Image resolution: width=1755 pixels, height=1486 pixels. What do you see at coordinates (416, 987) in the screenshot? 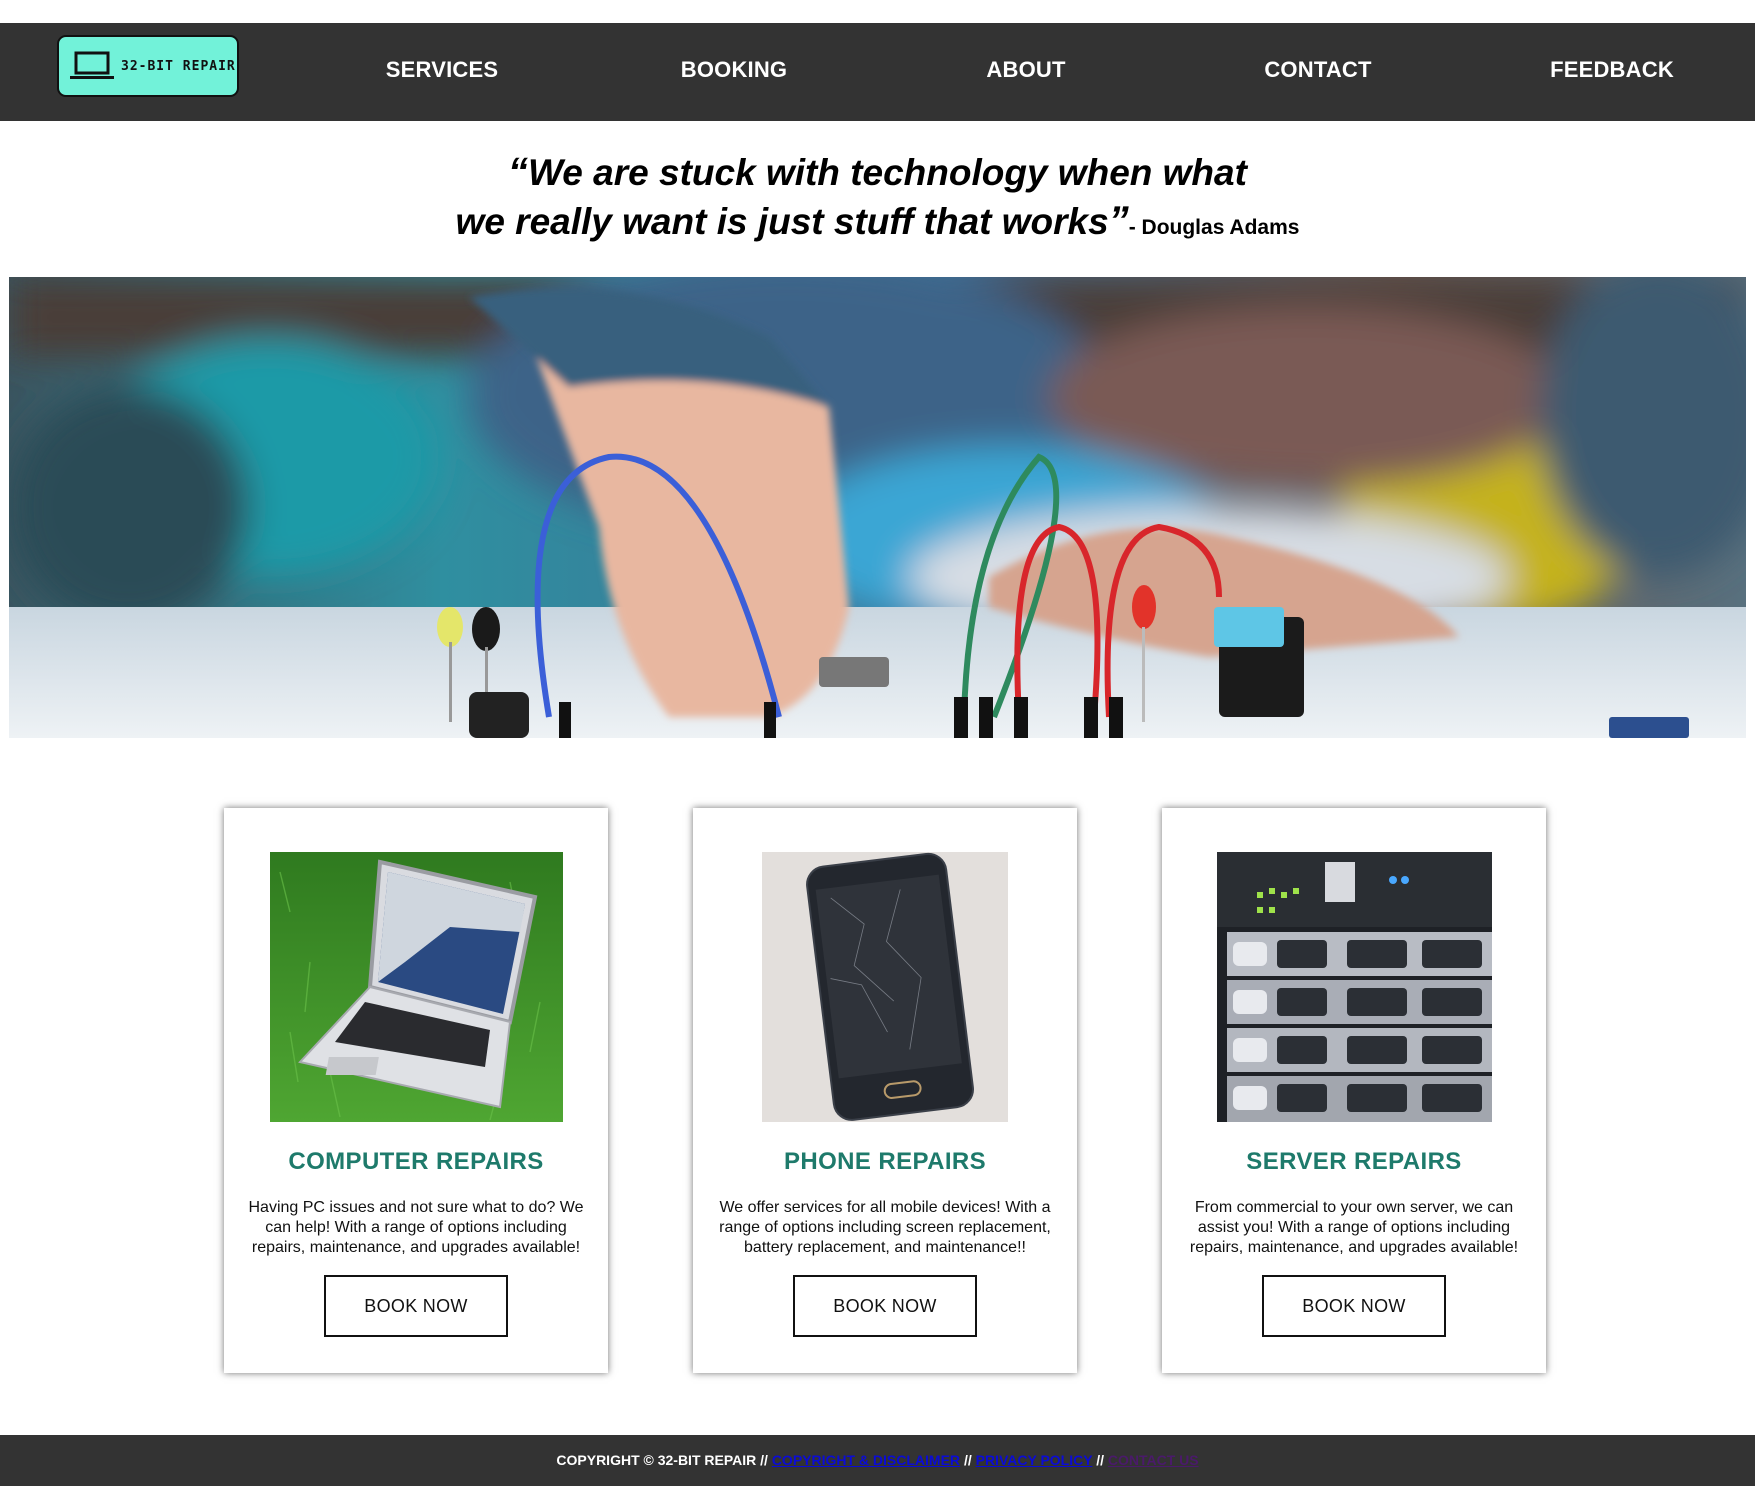
I see `laptop-photo` at bounding box center [416, 987].